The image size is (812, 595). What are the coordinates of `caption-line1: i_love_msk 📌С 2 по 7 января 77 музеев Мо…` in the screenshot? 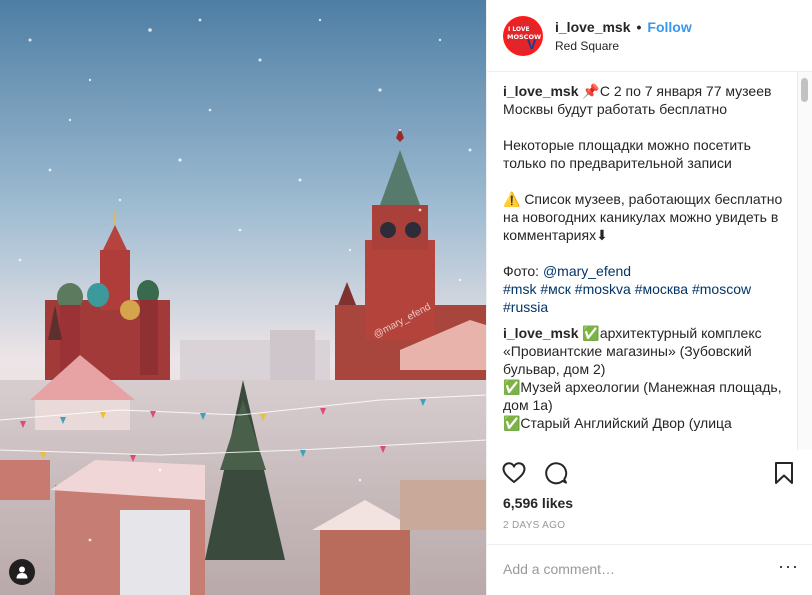 It's located at (646, 100).